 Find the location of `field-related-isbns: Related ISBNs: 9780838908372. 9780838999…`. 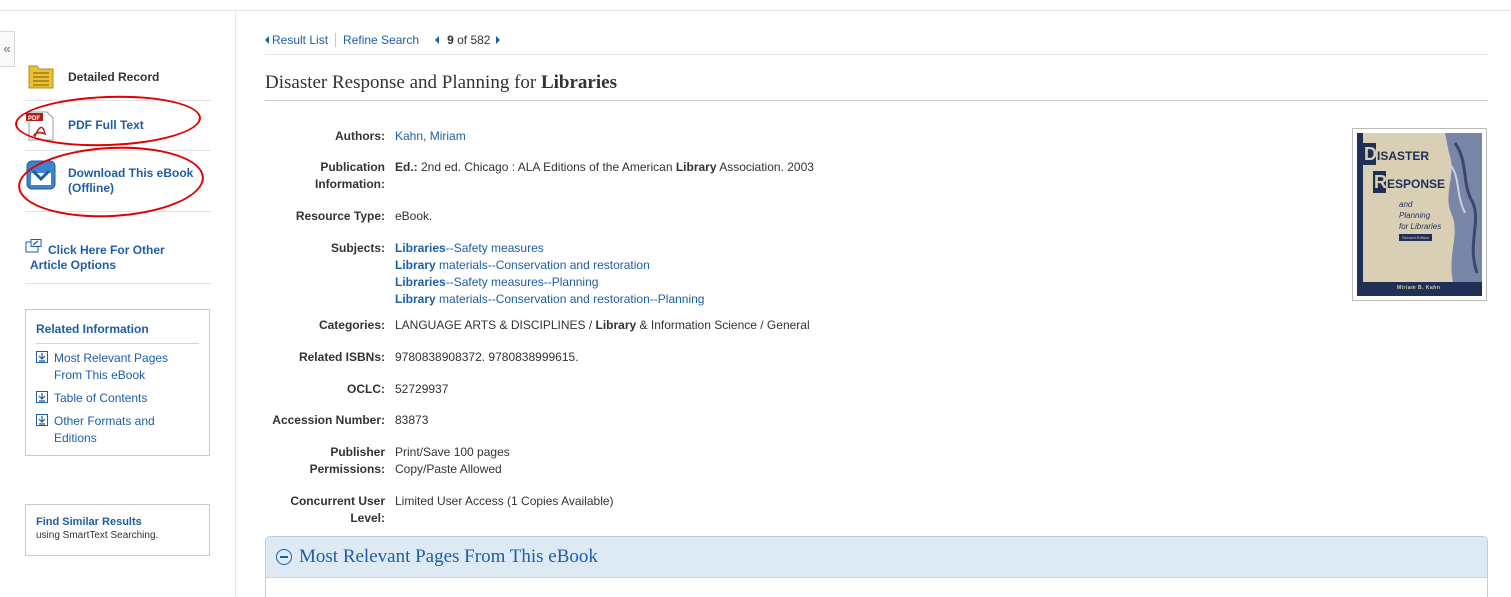

field-related-isbns: Related ISBNs: 9780838908372. 9780838999… is located at coordinates (422, 357).